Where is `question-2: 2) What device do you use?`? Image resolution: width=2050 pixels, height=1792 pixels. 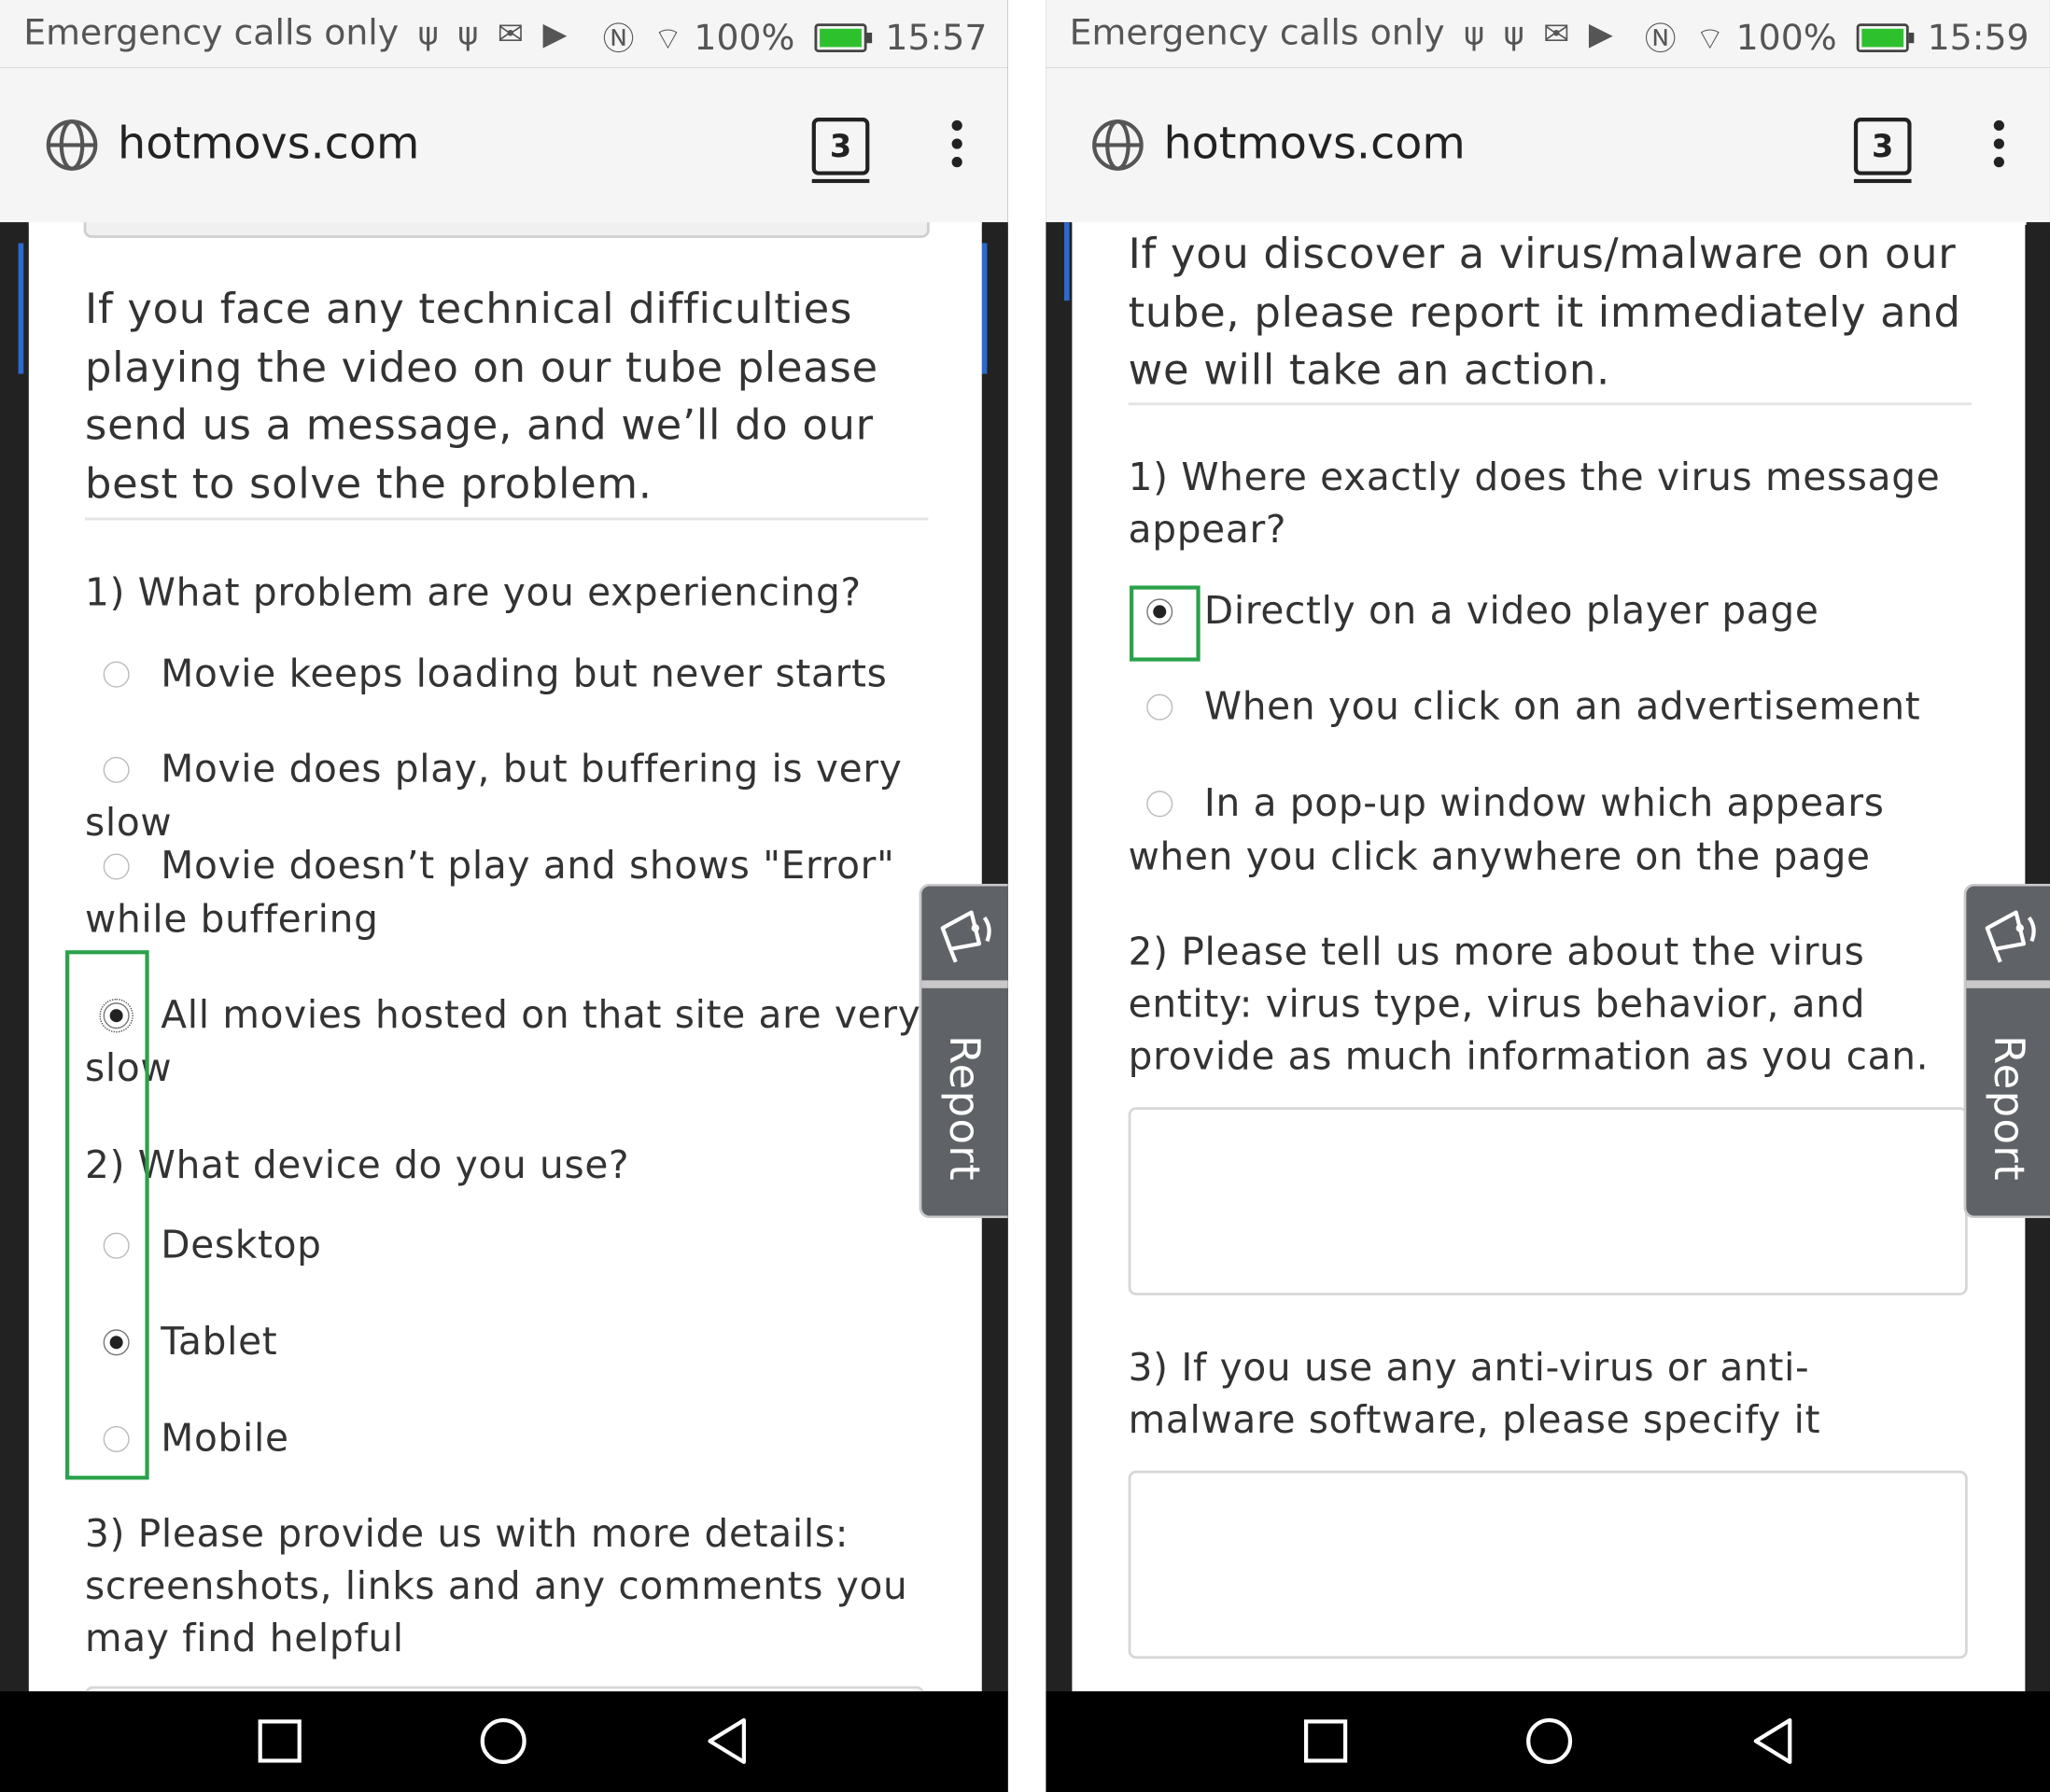 question-2: 2) What device do you use? is located at coordinates (357, 1164).